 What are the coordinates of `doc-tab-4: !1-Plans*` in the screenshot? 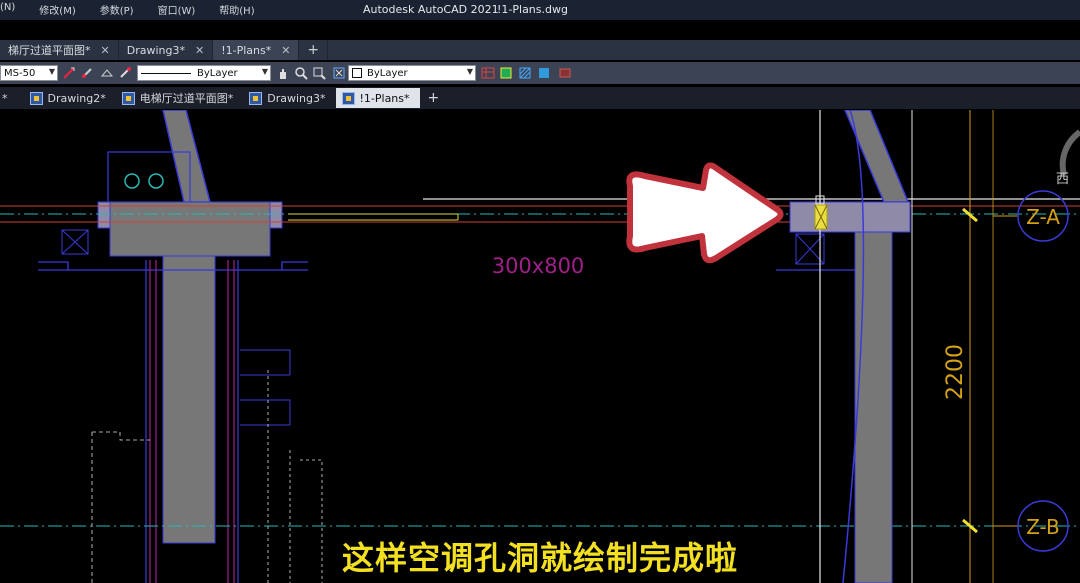 It's located at (377, 98).